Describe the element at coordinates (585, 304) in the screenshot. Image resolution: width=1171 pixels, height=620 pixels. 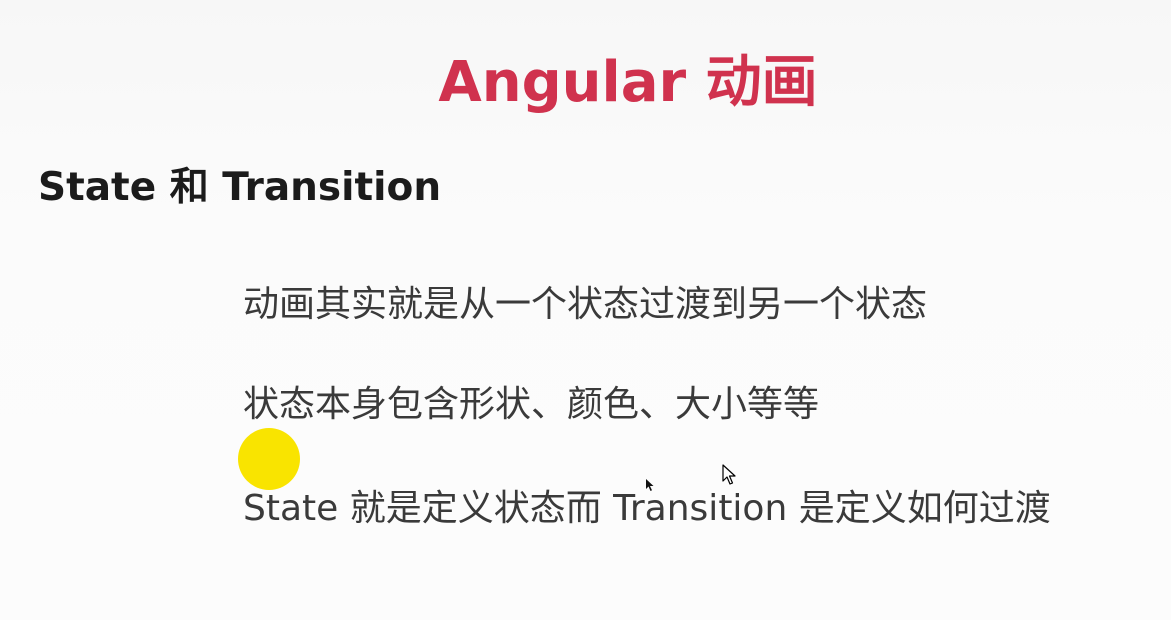
I see `bullet-item-1: 动画其实就是从一个状态过渡到另一个状态` at that location.